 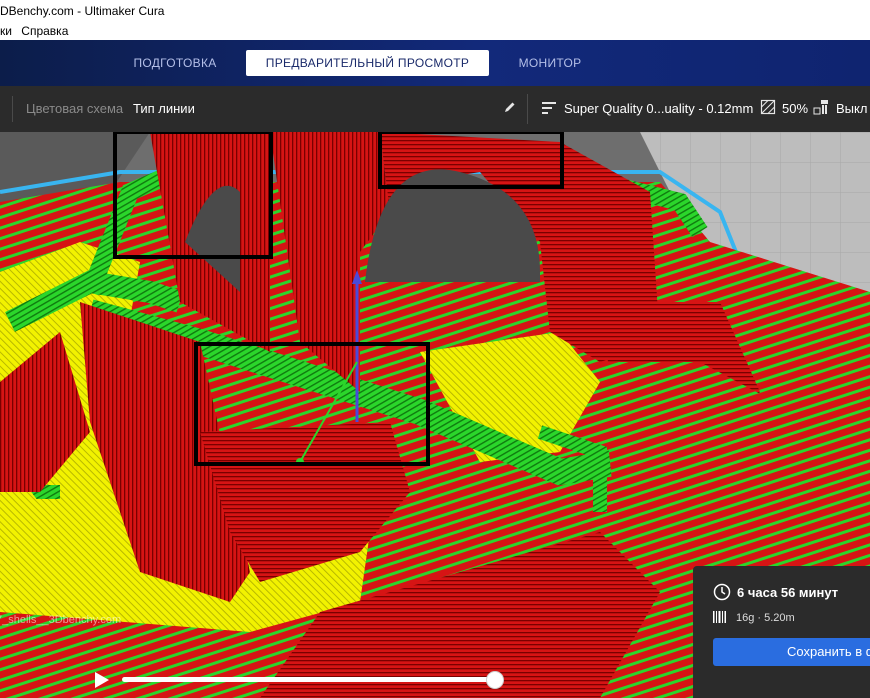 I want to click on color-scheme-label: Цветовая схема, so click(x=75, y=108).